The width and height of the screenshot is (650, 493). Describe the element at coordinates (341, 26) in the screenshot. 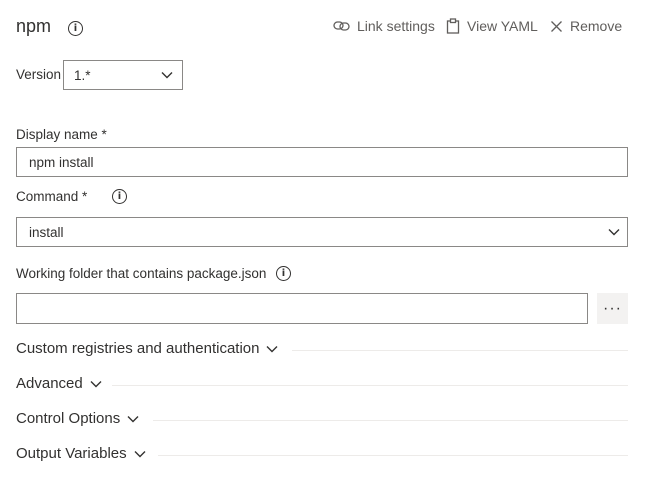

I see `link-icon` at that location.